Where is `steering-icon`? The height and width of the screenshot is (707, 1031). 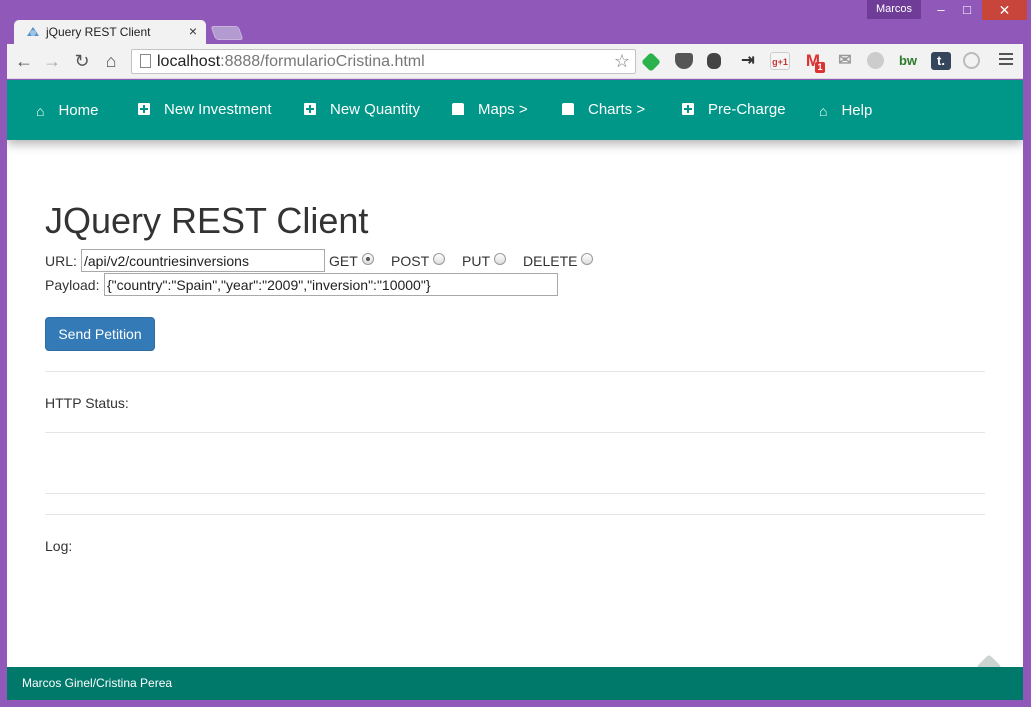 steering-icon is located at coordinates (971, 60).